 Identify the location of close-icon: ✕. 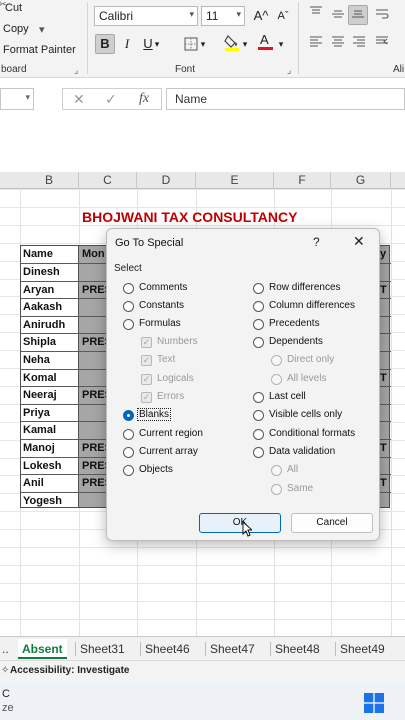
(359, 241).